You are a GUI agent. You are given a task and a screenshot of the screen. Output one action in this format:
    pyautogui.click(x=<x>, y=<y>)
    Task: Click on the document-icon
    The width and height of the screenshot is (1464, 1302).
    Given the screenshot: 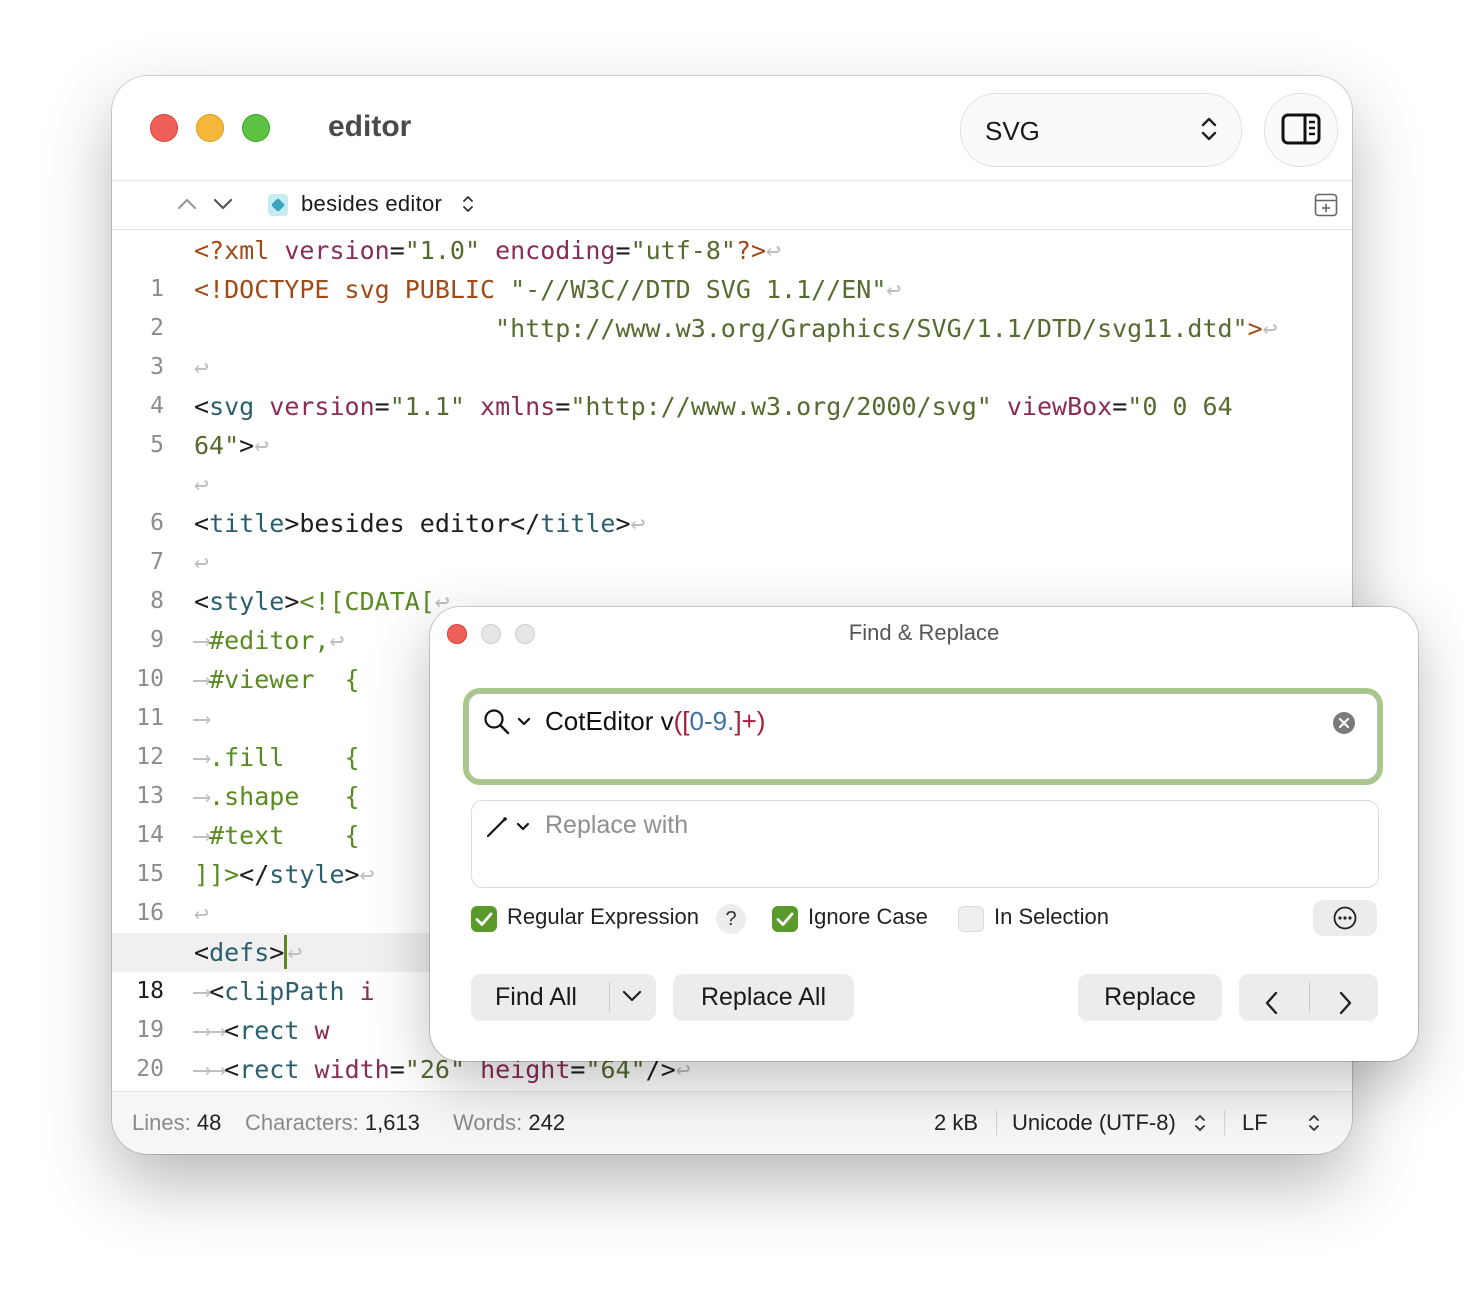 What is the action you would take?
    pyautogui.click(x=278, y=205)
    